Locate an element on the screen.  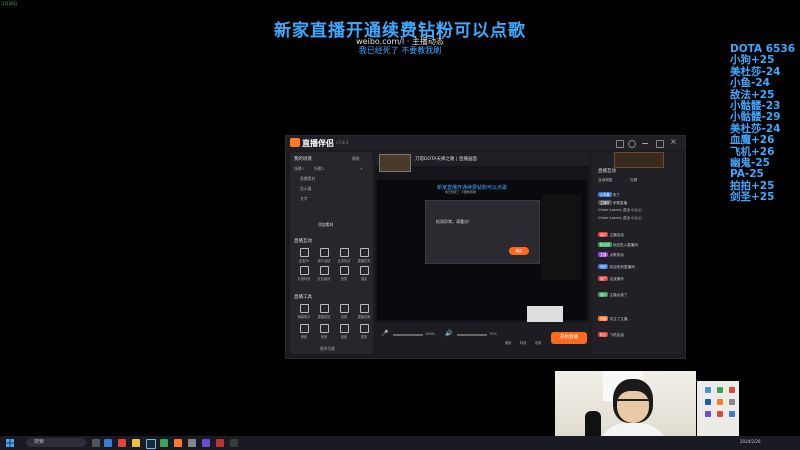
tab-messages: 互动消息 is located at coordinates (605, 180).